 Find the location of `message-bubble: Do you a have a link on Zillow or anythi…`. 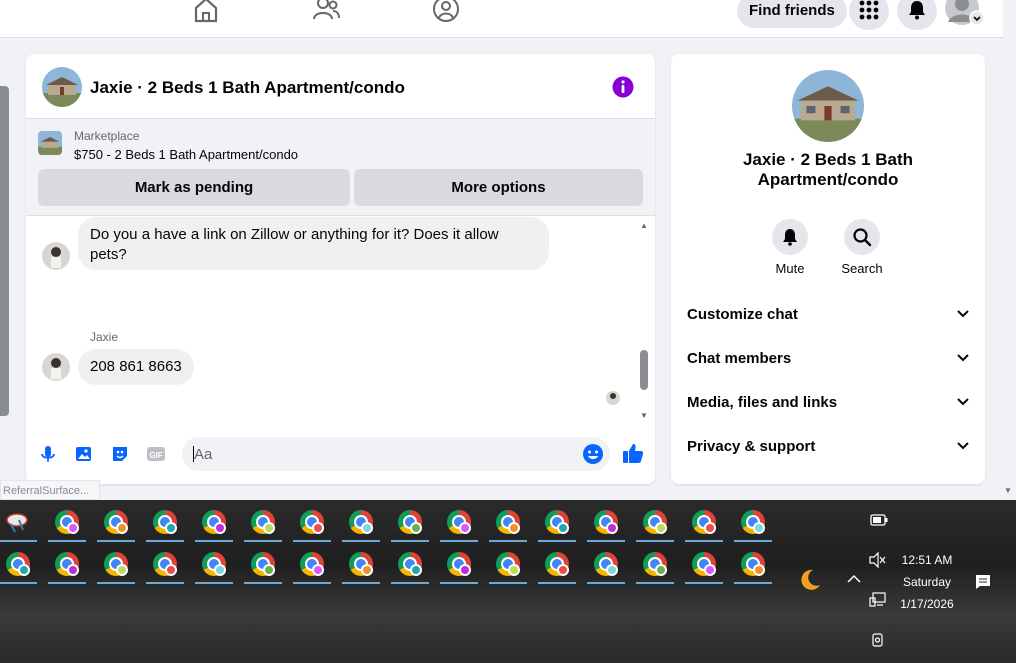

message-bubble: Do you a have a link on Zillow or anythi… is located at coordinates (313, 243).